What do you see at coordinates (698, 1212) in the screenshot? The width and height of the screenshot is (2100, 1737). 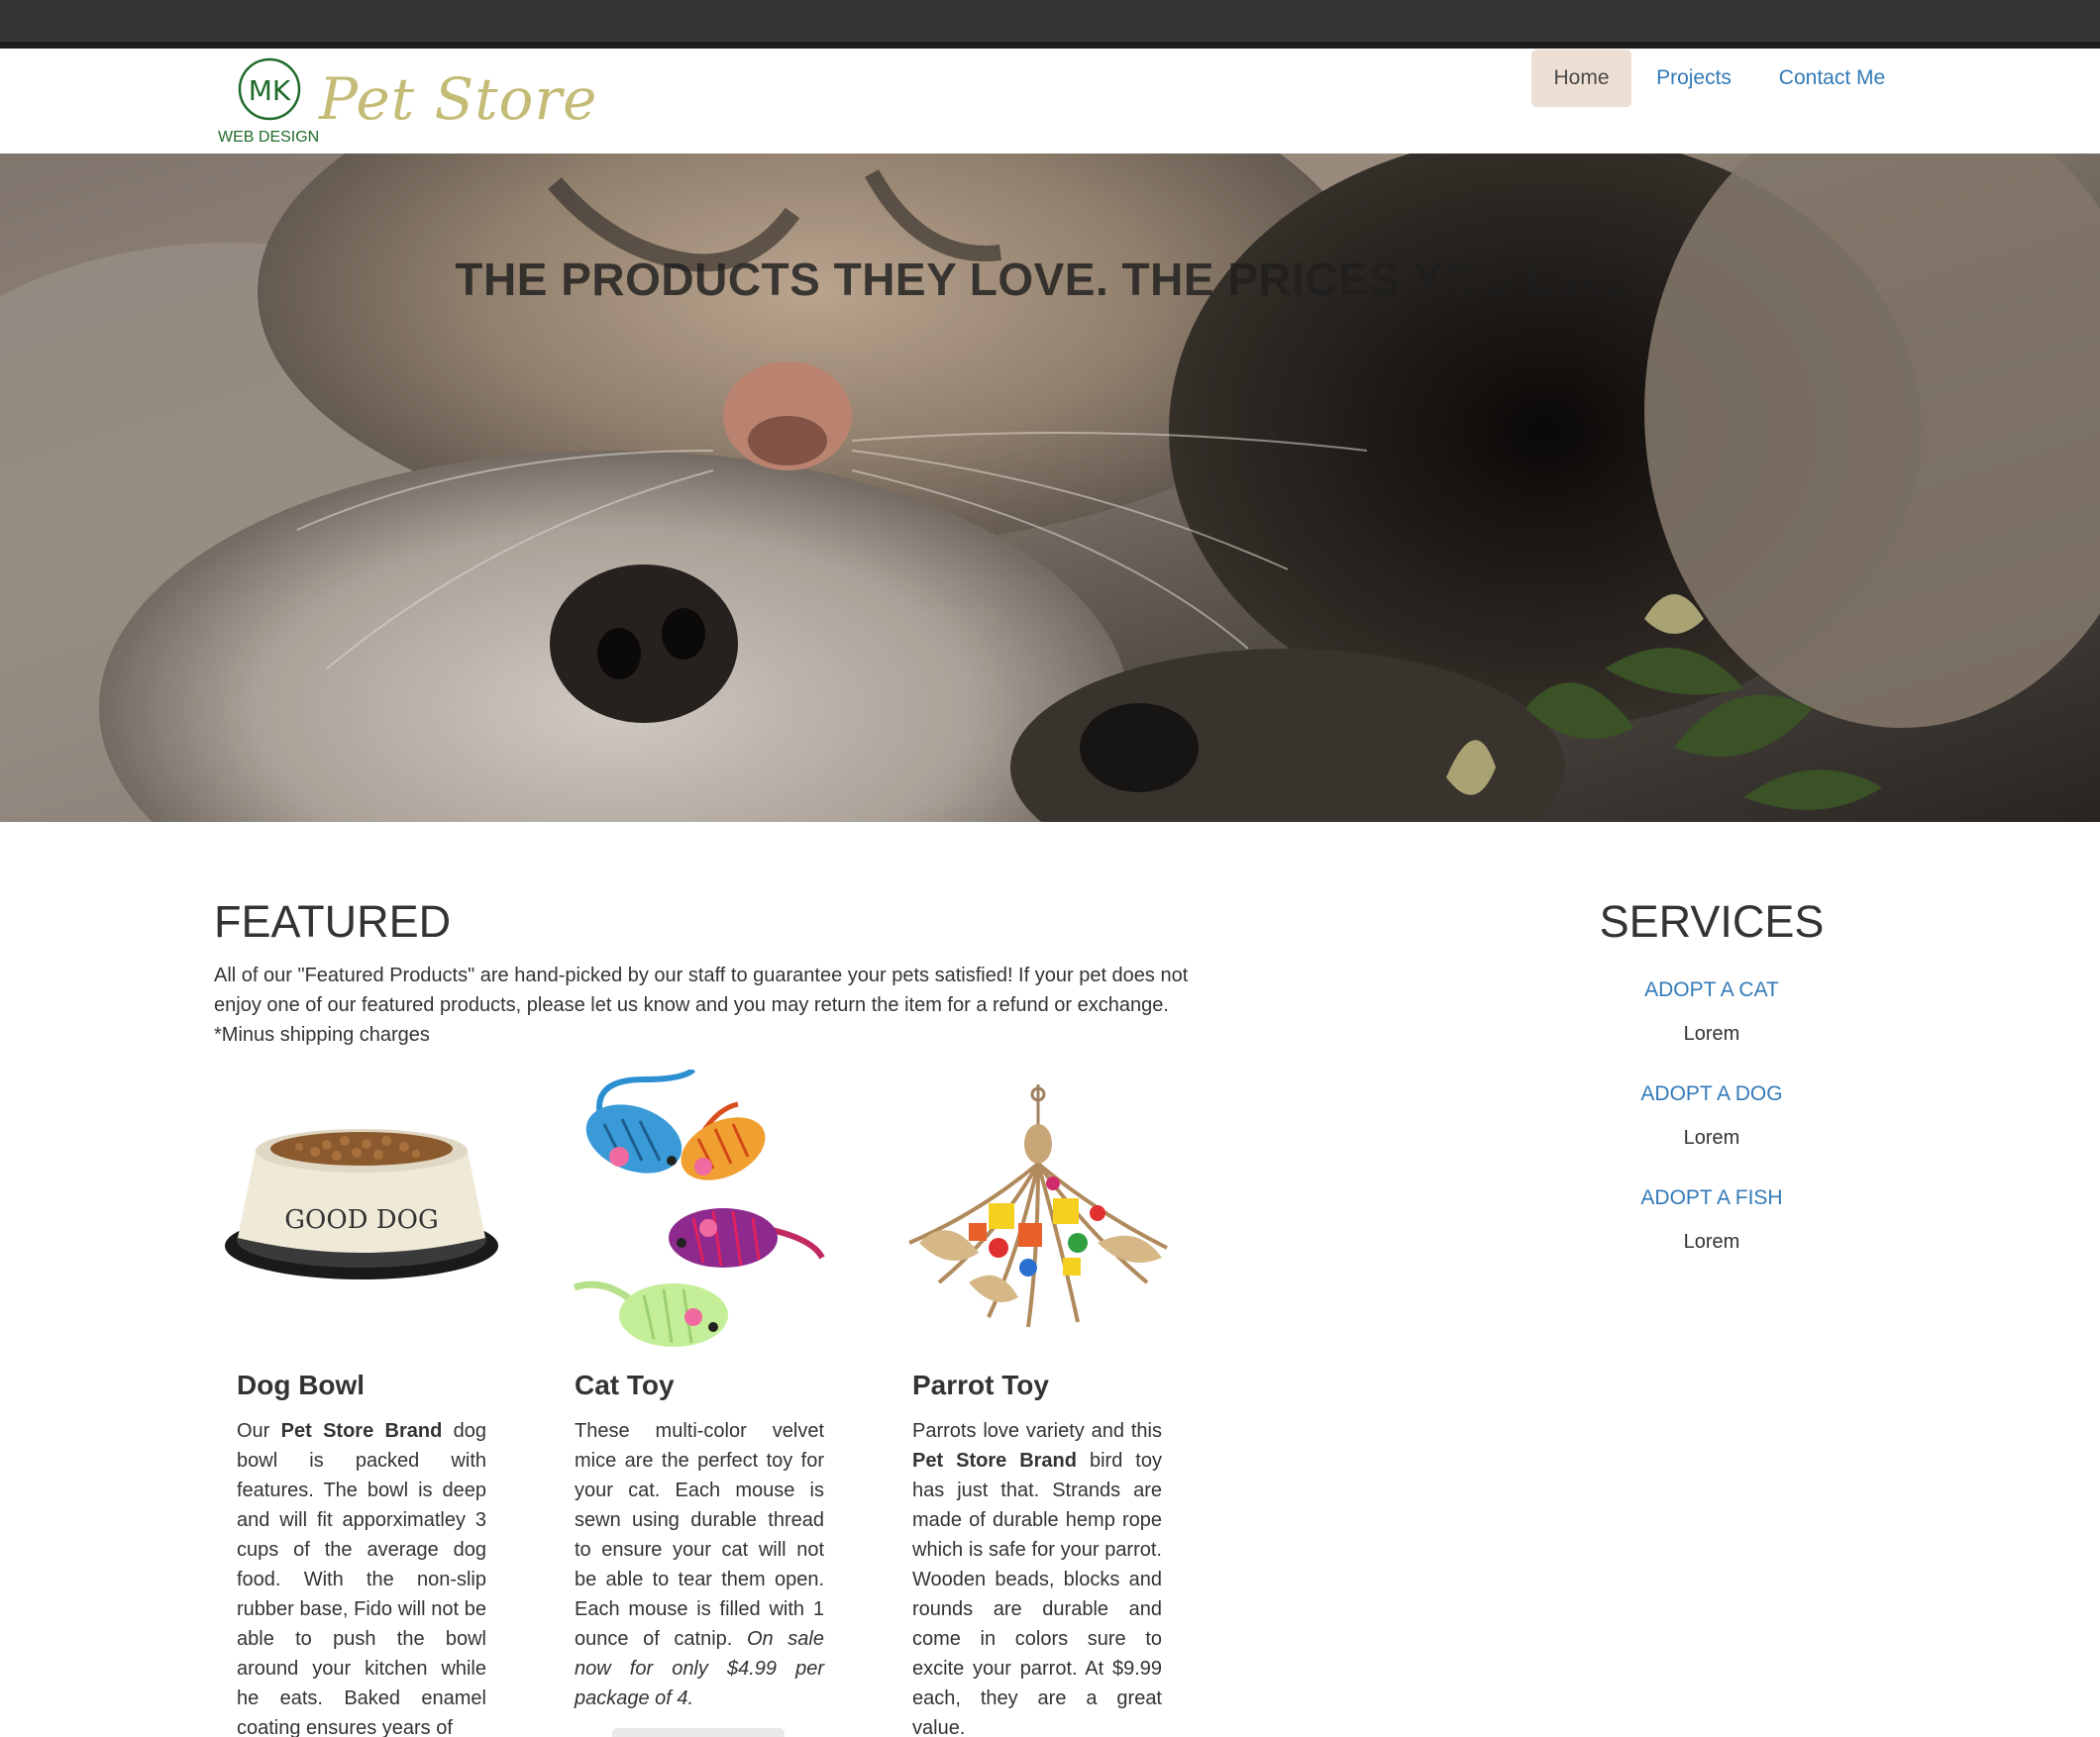 I see `cat-toy-image` at bounding box center [698, 1212].